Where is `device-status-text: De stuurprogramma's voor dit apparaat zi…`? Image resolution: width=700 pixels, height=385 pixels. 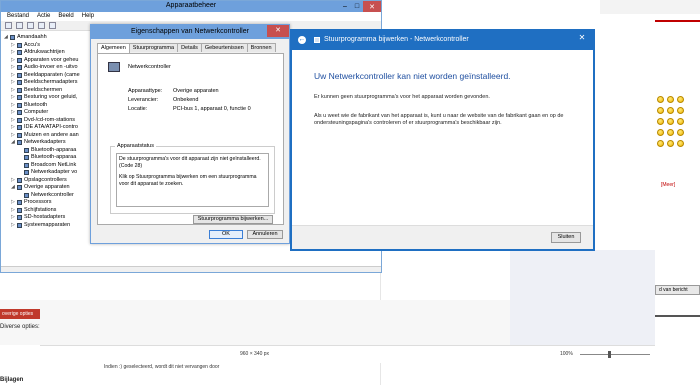
device-status-text: De stuurprogramma's voor dit apparaat zi… is located at coordinates (192, 180).